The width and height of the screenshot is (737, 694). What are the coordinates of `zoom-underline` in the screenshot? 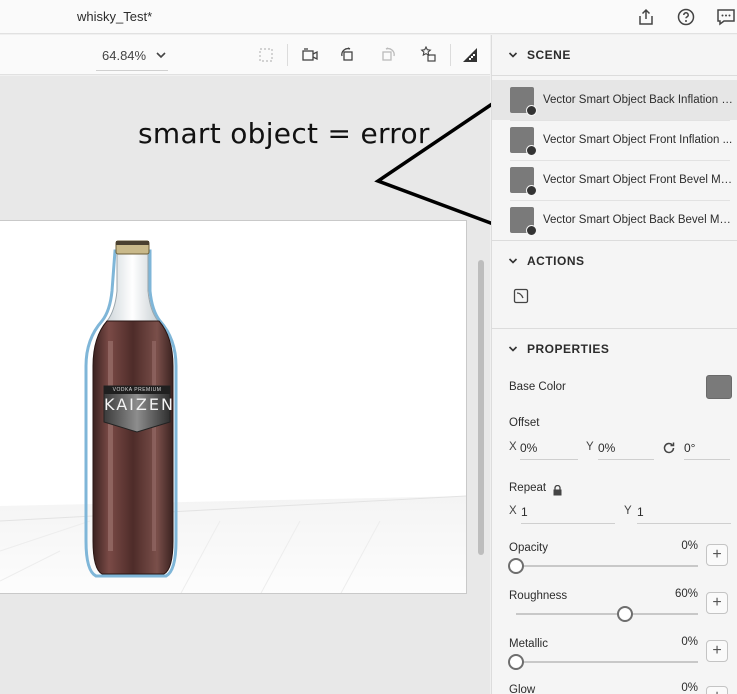 It's located at (132, 70).